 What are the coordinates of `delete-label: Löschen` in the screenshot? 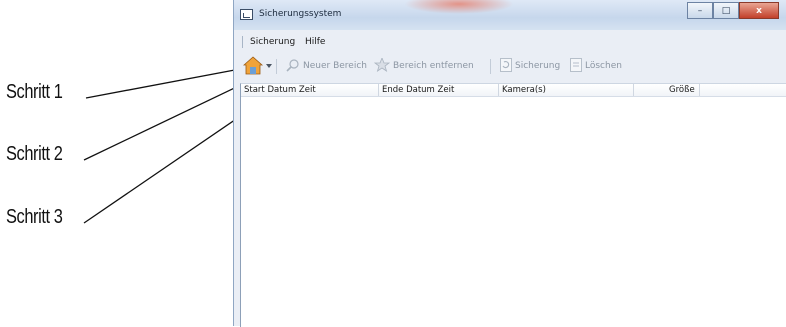 It's located at (603, 66).